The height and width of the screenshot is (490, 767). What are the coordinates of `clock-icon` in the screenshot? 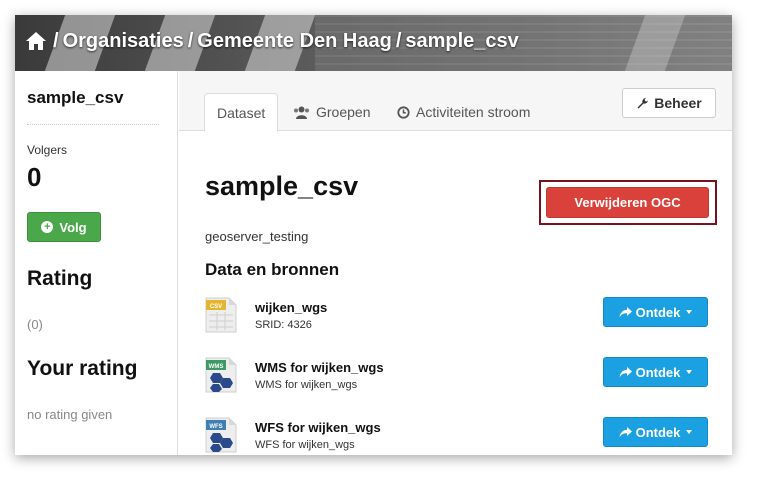 It's located at (403, 112).